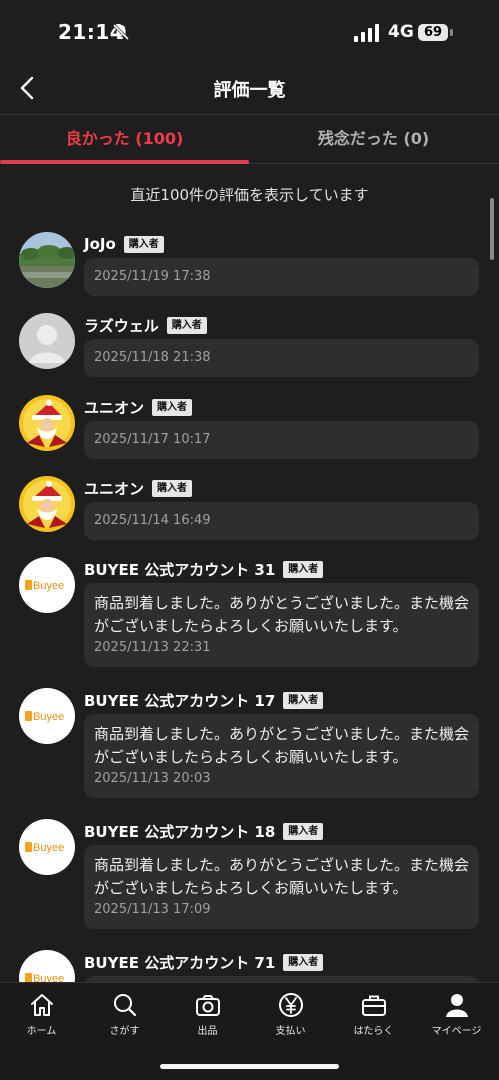  What do you see at coordinates (152, 909) in the screenshot?
I see `review-date: 2025/11/13 17:09` at bounding box center [152, 909].